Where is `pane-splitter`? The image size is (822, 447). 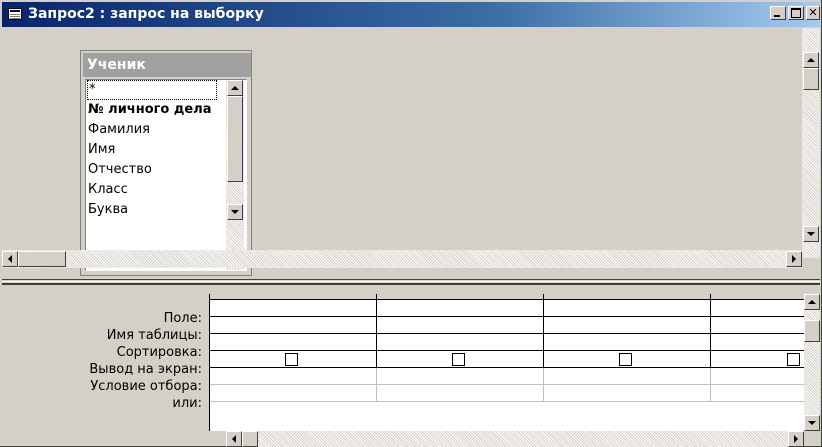 pane-splitter is located at coordinates (411, 282).